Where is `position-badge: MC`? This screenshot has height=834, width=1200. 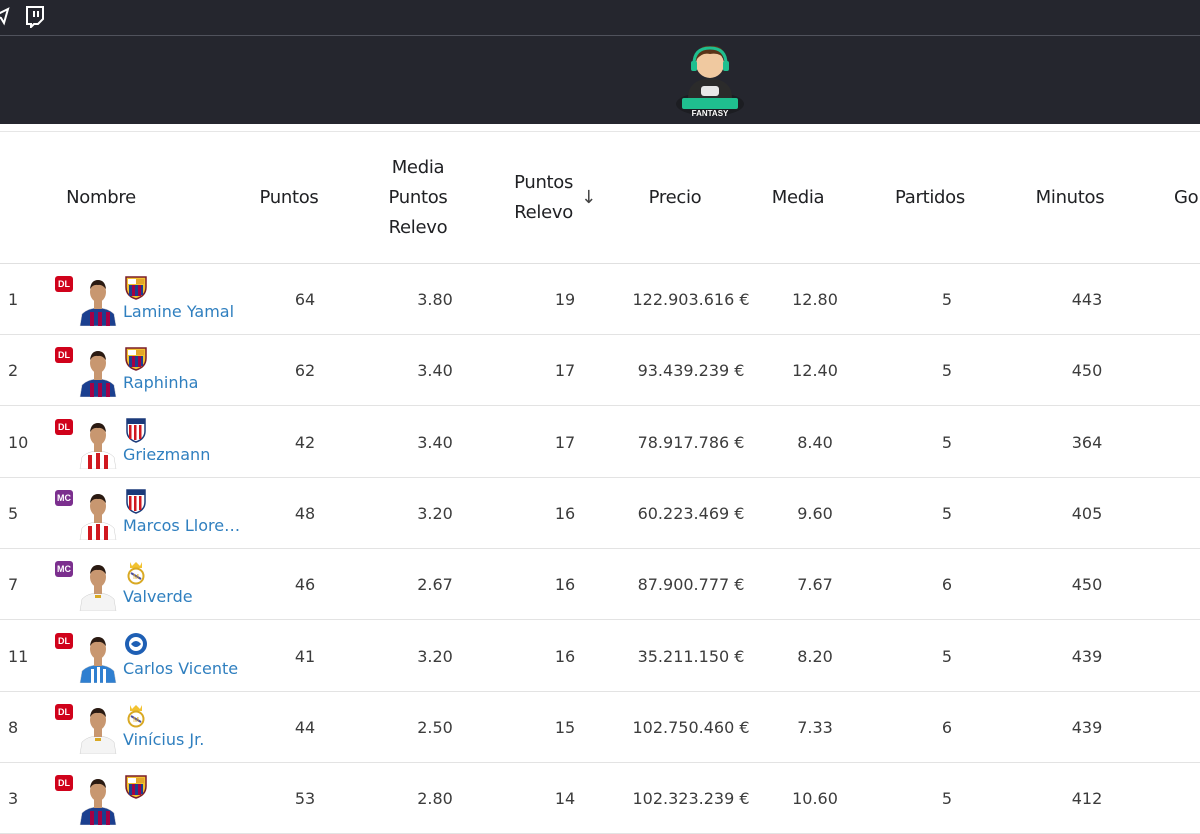
position-badge: MC is located at coordinates (64, 497).